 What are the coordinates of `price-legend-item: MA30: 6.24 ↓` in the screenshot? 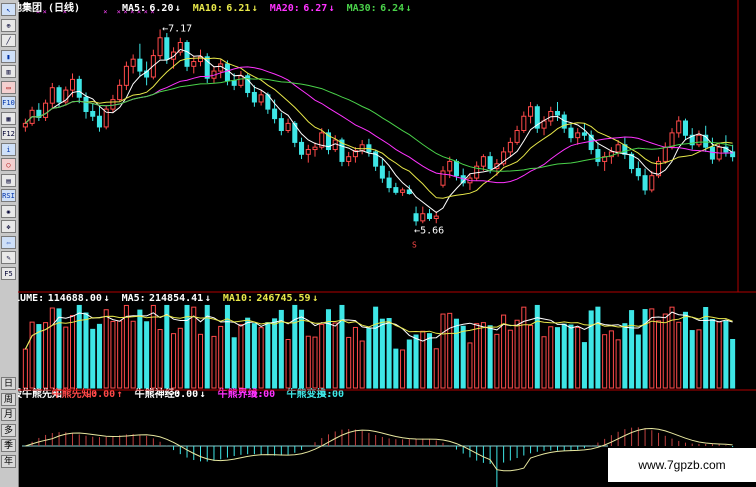 It's located at (379, 8).